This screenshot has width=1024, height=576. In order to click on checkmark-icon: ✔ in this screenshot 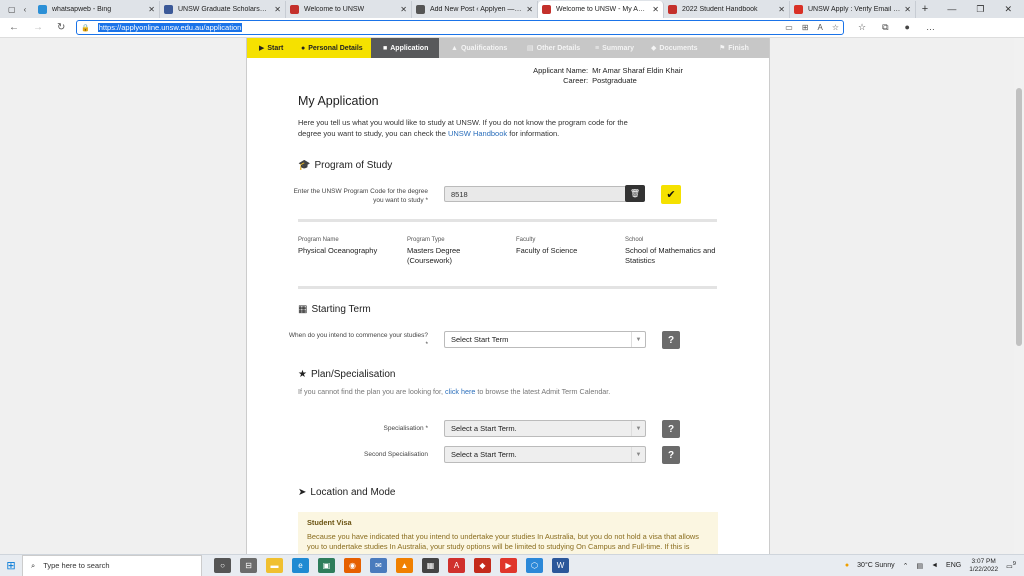, I will do `click(671, 195)`.